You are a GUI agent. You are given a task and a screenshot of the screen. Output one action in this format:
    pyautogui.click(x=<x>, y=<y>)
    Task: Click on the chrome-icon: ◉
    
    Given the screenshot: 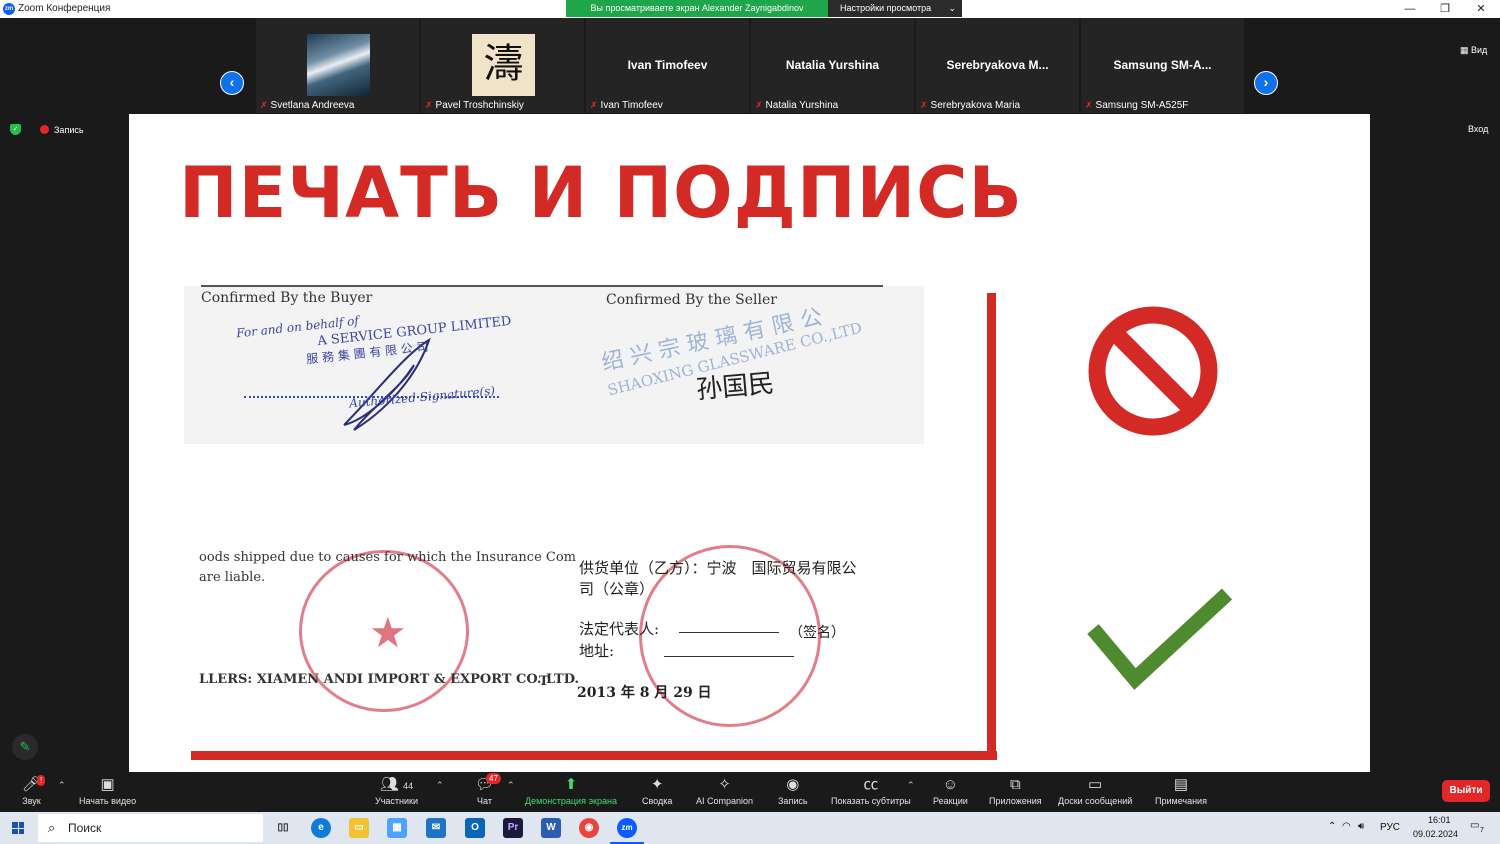 What is the action you would take?
    pyautogui.click(x=589, y=828)
    